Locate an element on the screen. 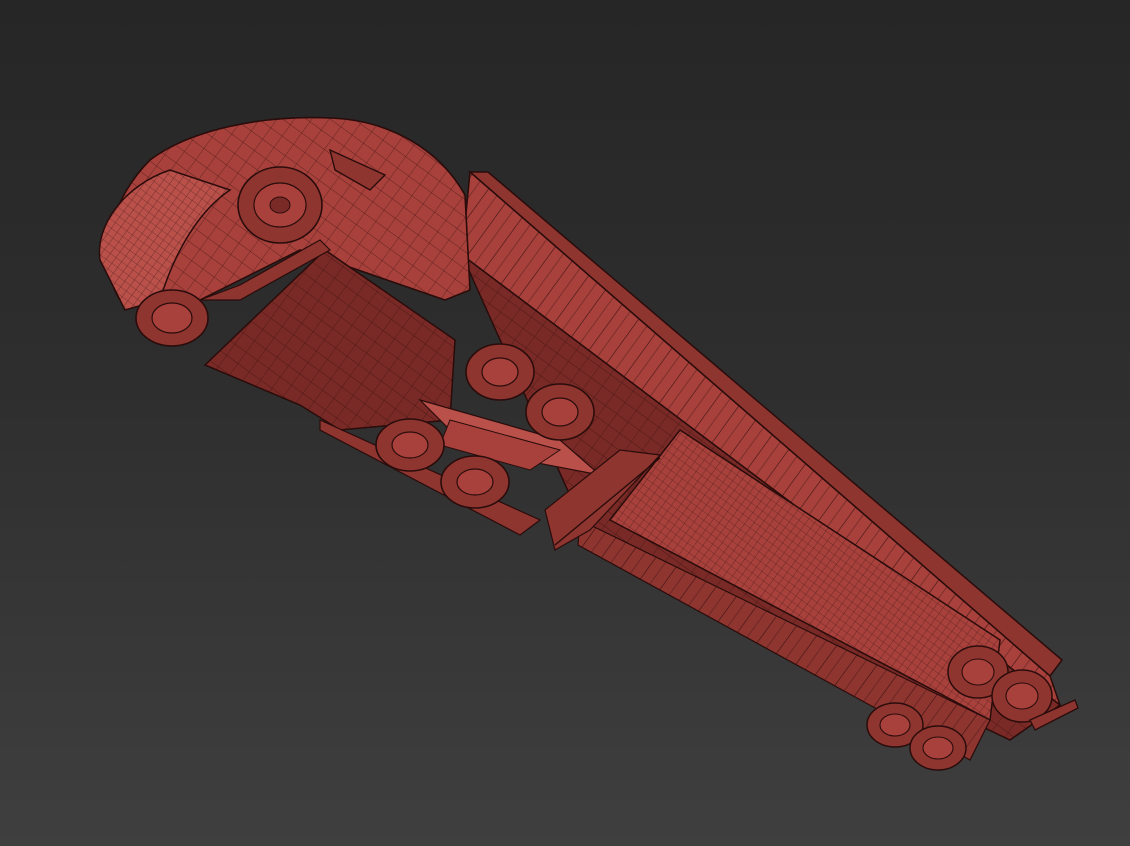 The width and height of the screenshot is (1130, 846). front-wheel-left is located at coordinates (172, 318).